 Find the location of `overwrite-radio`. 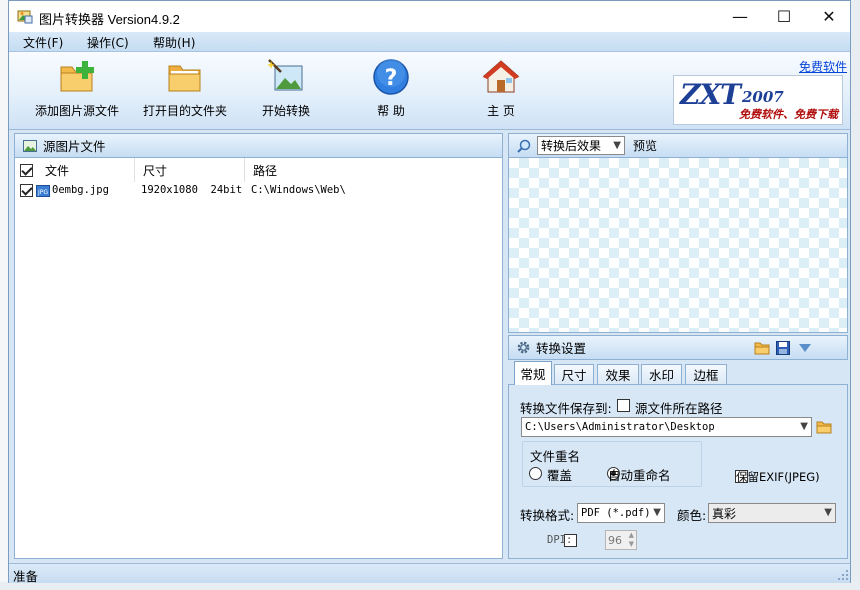

overwrite-radio is located at coordinates (535, 473).